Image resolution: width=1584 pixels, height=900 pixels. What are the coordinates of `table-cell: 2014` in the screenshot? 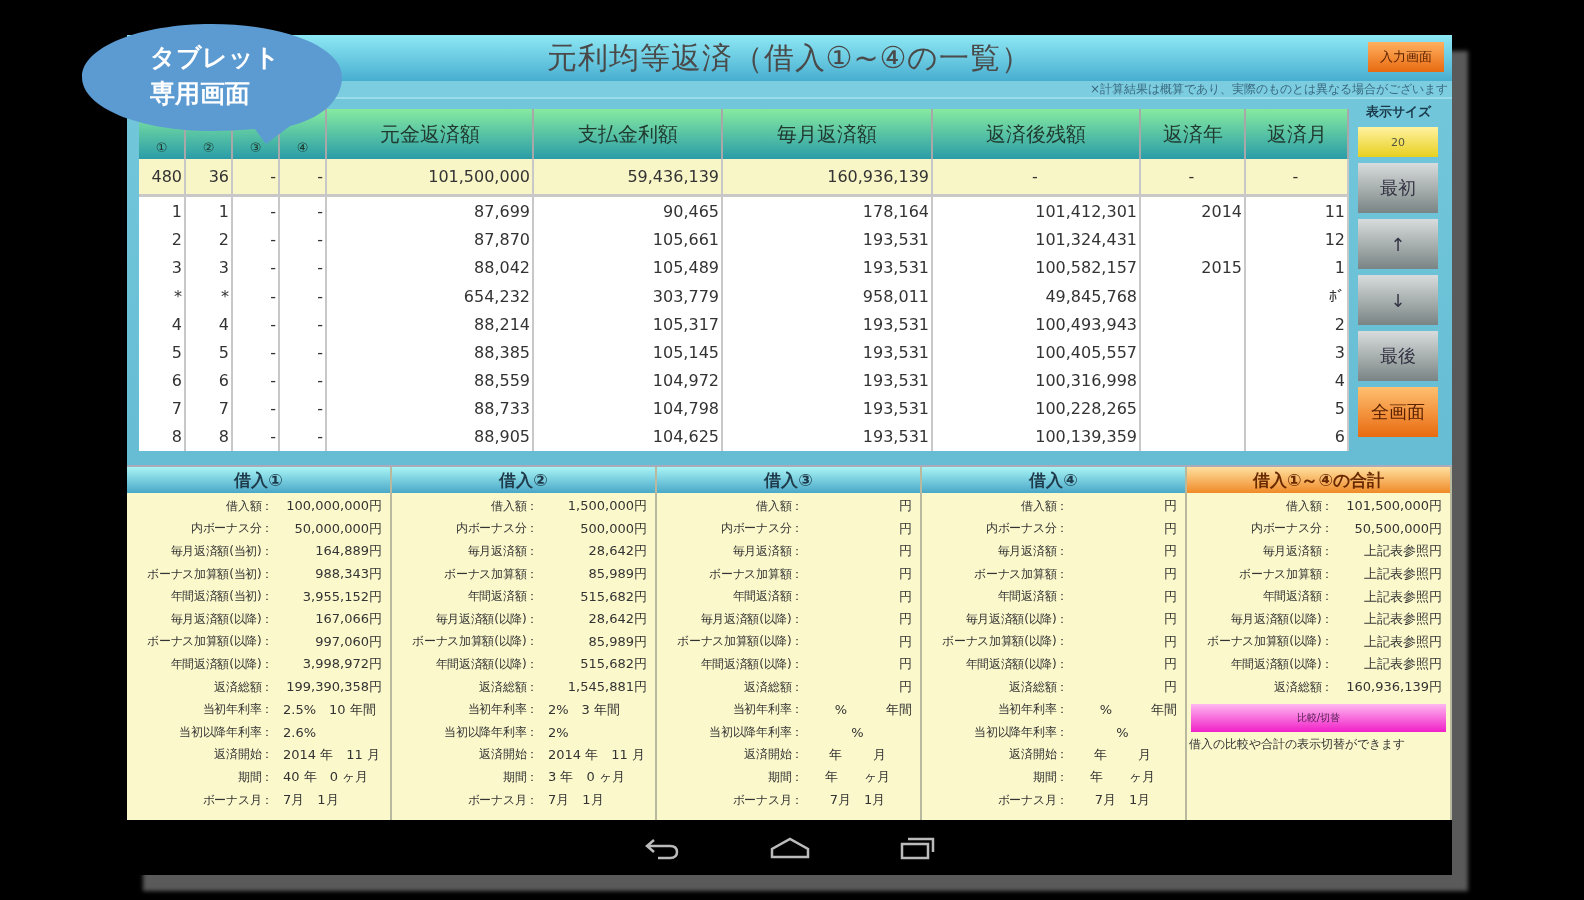 It's located at (1193, 211).